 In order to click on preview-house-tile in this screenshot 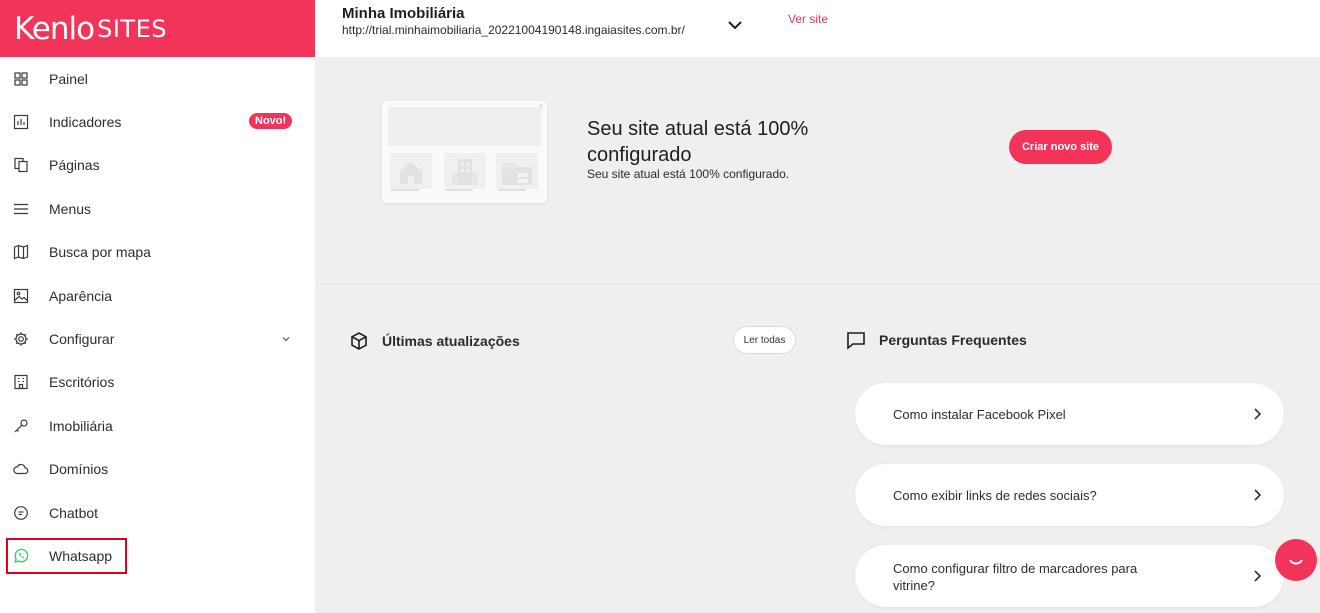, I will do `click(411, 171)`.